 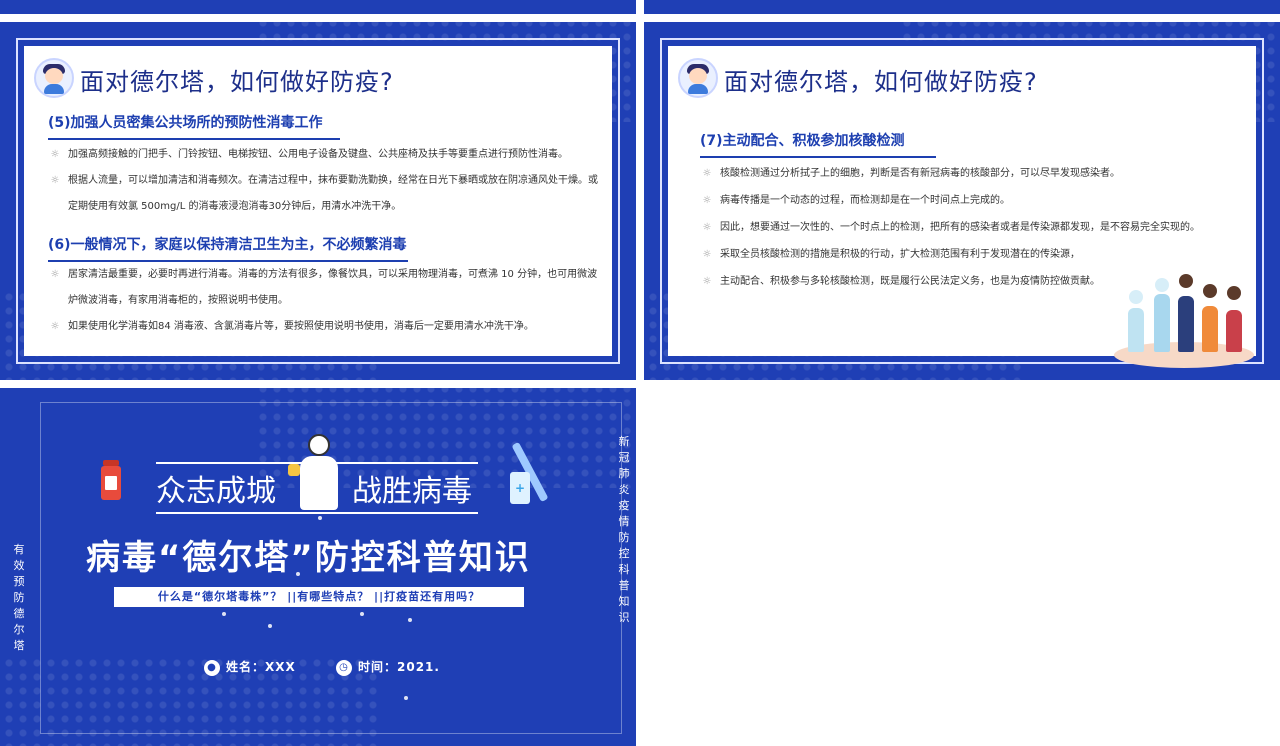 I want to click on user-icon: ●, so click(x=212, y=667).